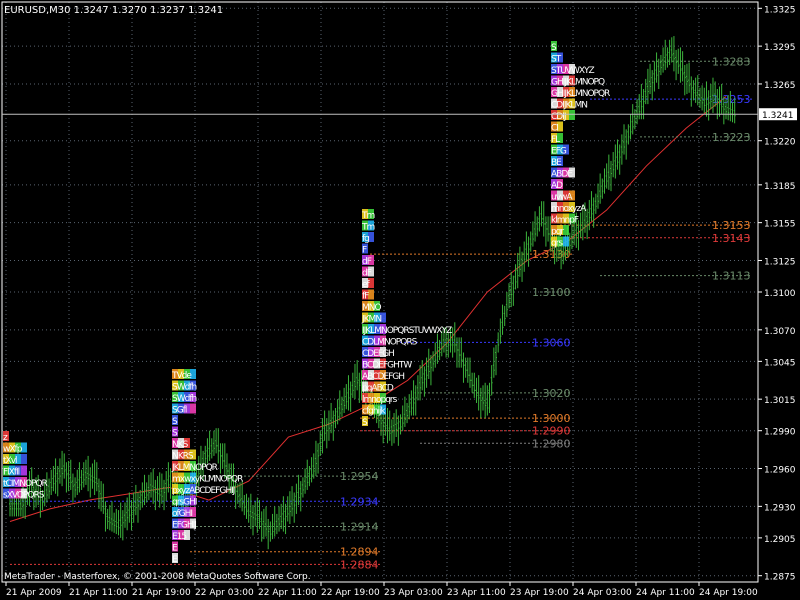 The width and height of the screenshot is (800, 600). I want to click on profile-letters: TVde, so click(181, 376).